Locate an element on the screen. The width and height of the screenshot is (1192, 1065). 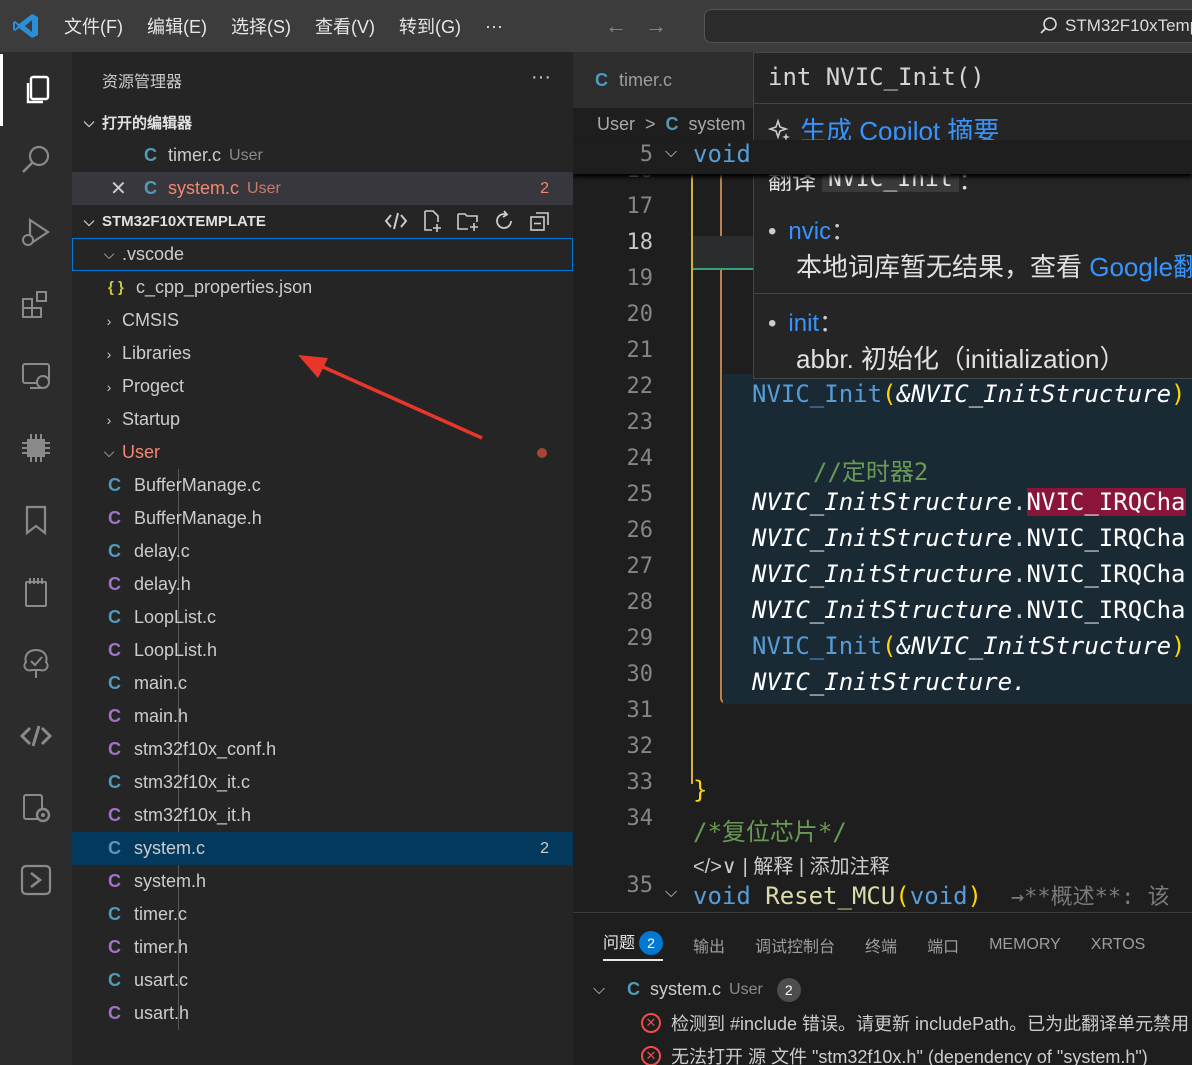
codelens-actions: | 解释 | 添加注释 is located at coordinates (816, 867).